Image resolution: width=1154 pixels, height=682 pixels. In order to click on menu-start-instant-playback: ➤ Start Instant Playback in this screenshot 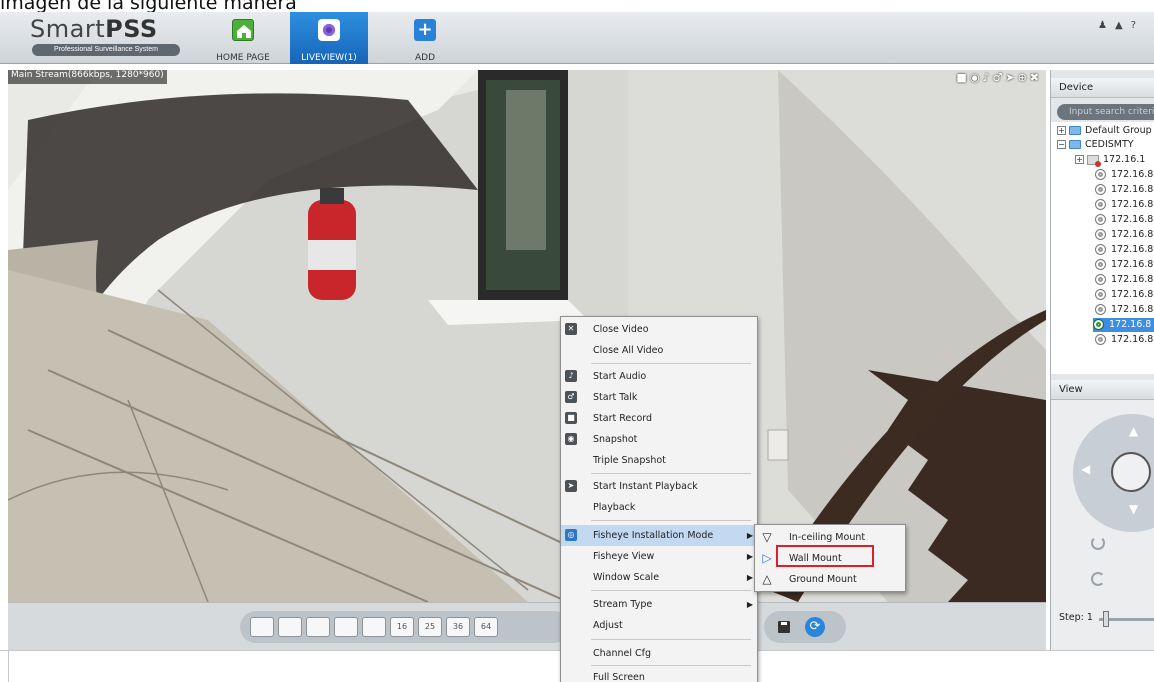, I will do `click(659, 486)`.